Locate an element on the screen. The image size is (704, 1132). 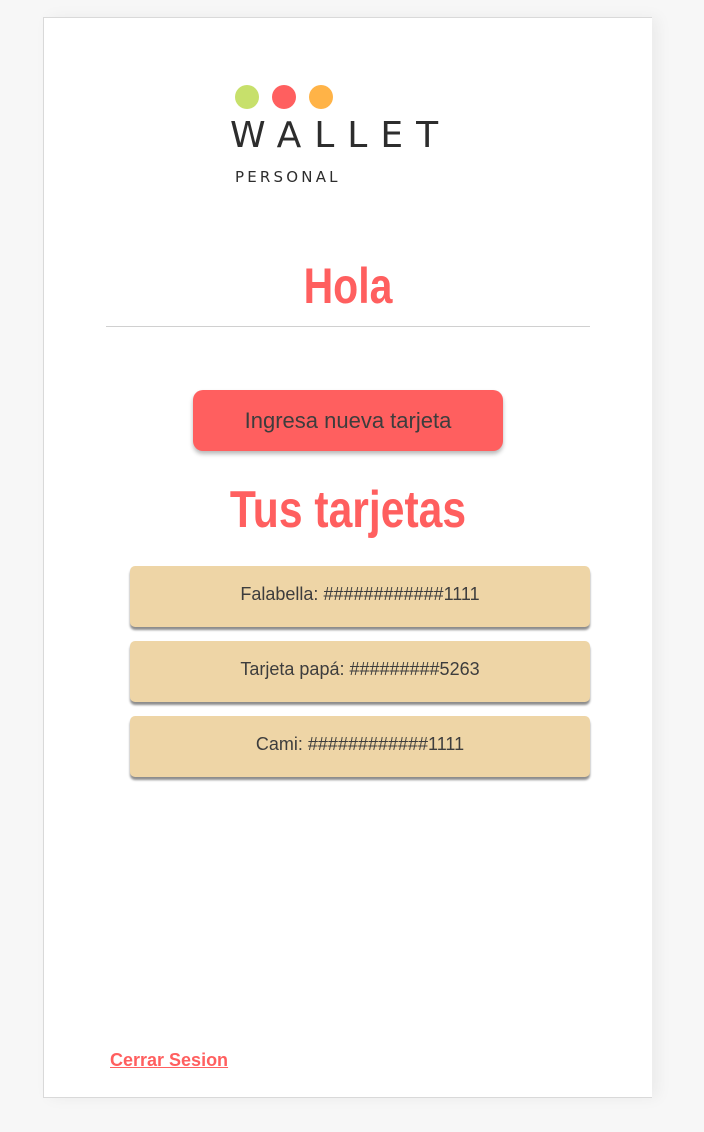
wallet-personal-logo: WALLET PERSONAL is located at coordinates (350, 137).